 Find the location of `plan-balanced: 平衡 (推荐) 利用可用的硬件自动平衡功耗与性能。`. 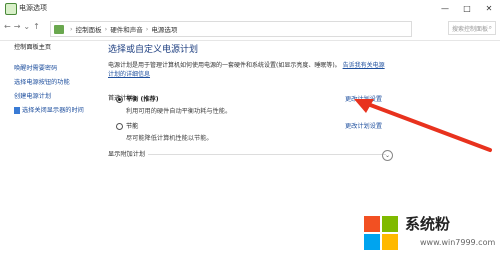

plan-balanced: 平衡 (推荐) 利用可用的硬件自动平衡功耗与性能。 is located at coordinates (173, 104).